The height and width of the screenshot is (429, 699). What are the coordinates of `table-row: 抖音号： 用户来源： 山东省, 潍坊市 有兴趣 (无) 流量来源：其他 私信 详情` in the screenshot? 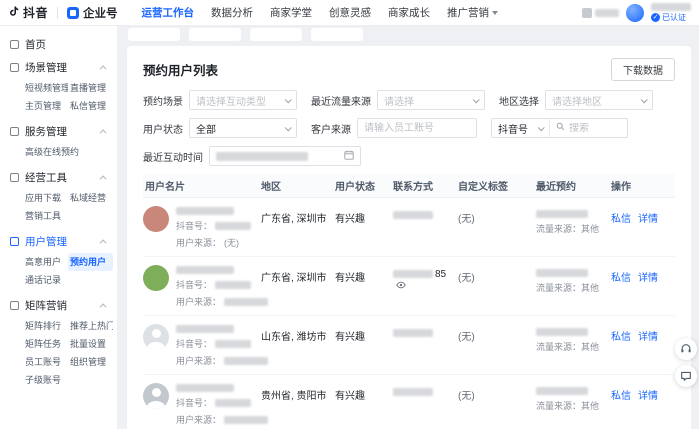 It's located at (409, 345).